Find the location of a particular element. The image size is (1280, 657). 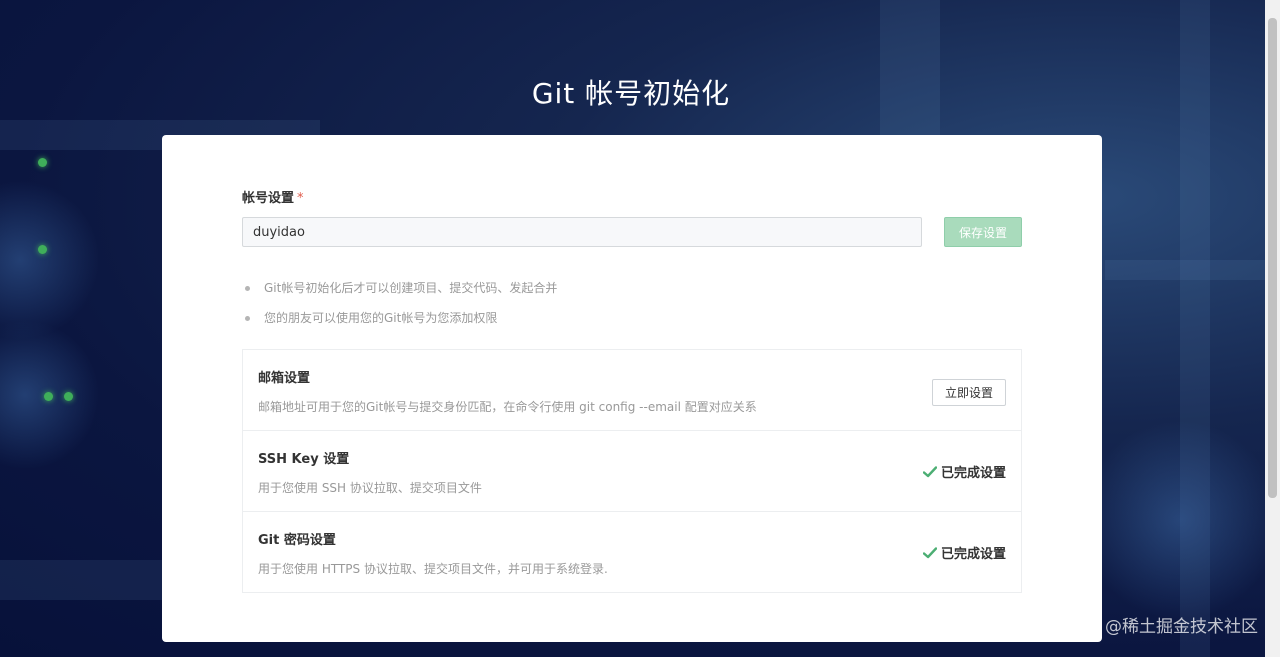

ssh-key-setting-row: SSH Key 设置 用于您使用 SSH 协议拉取、提交项目文件 已完成设置 is located at coordinates (632, 471).